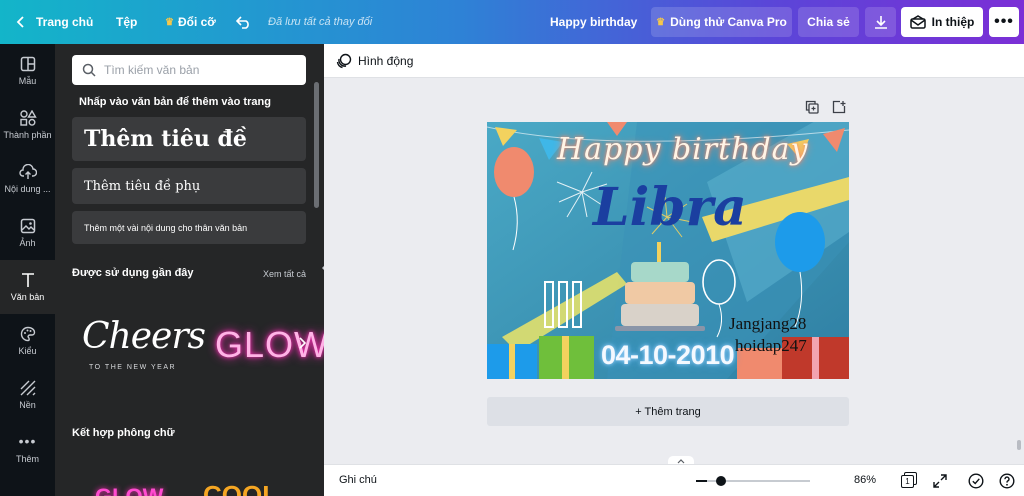 The height and width of the screenshot is (496, 1024). I want to click on home-label: Trang chủ, so click(65, 22).